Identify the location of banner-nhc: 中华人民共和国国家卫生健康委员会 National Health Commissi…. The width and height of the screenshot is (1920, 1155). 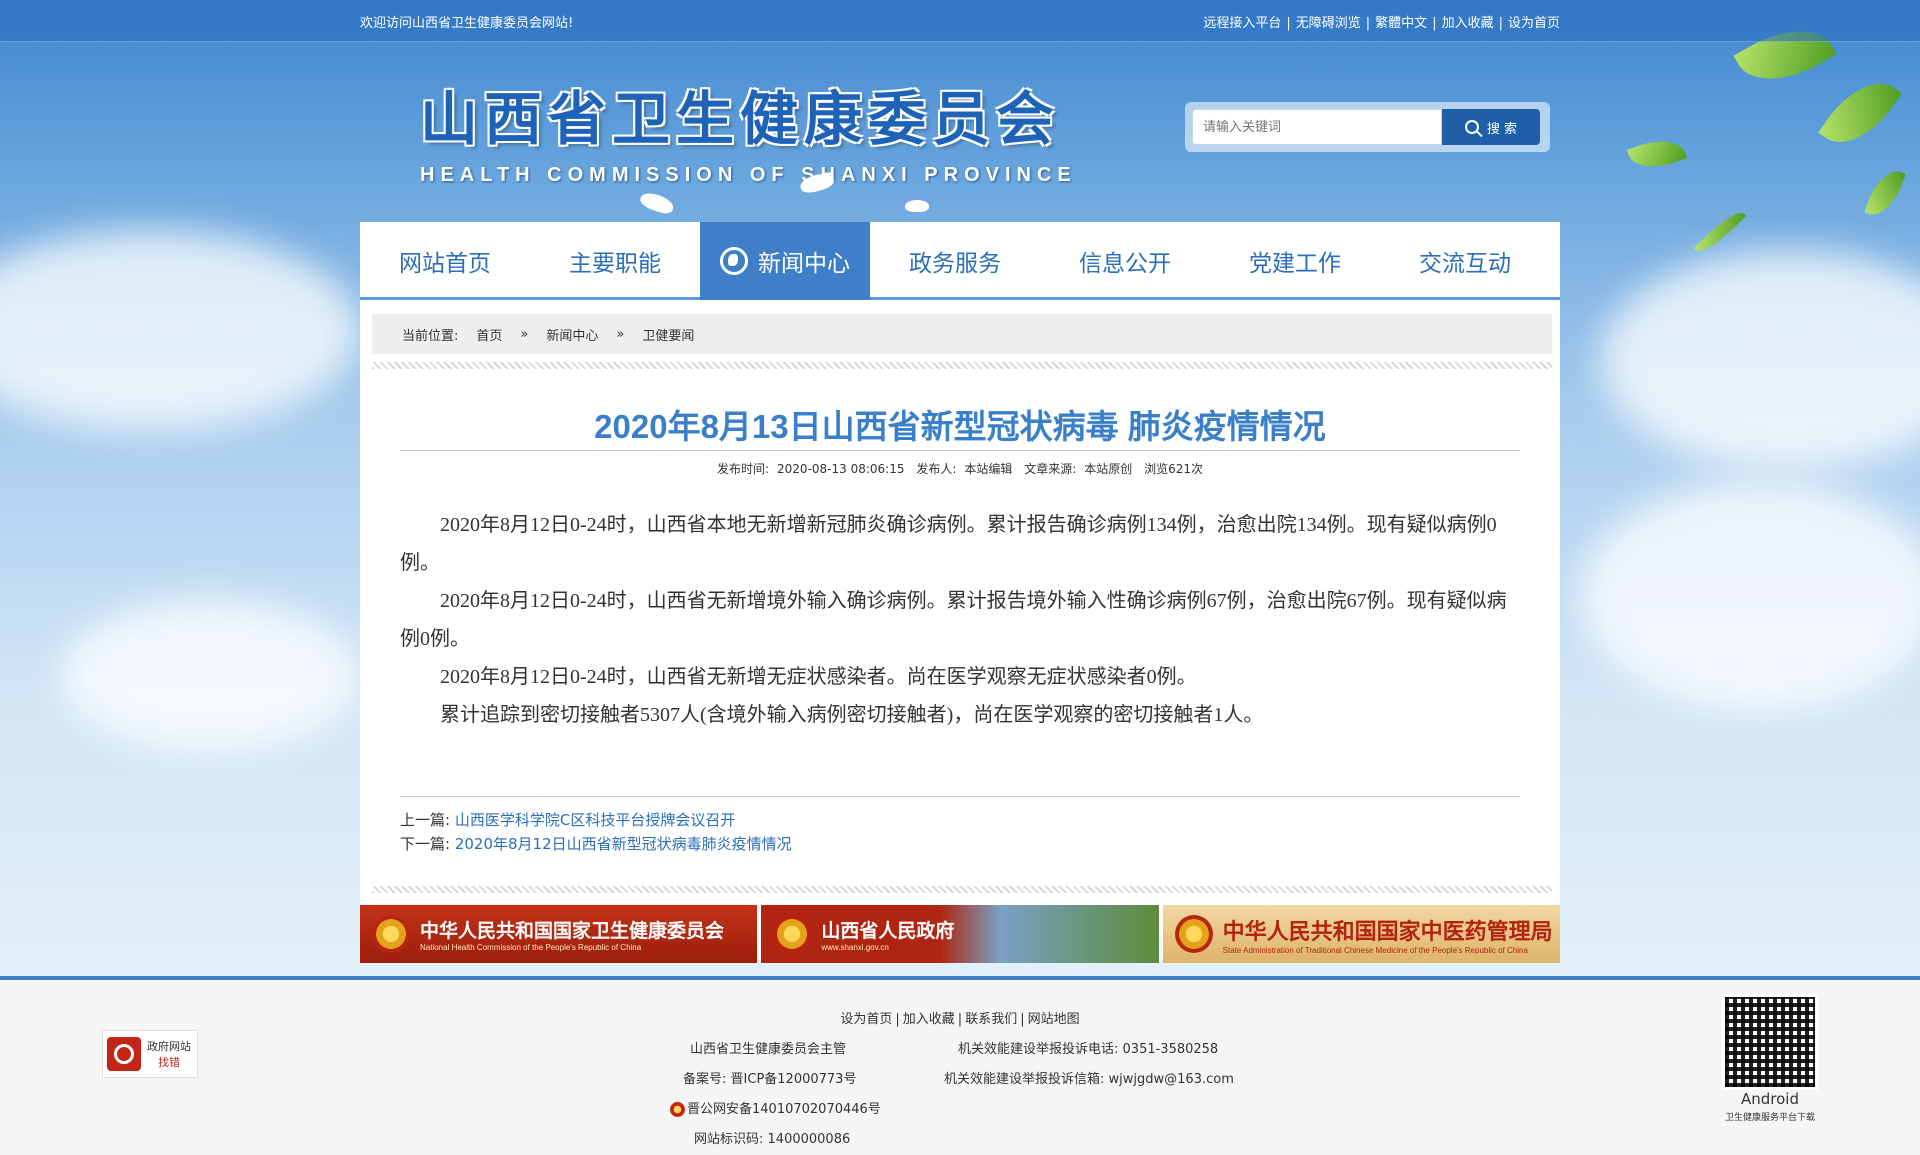
(559, 934).